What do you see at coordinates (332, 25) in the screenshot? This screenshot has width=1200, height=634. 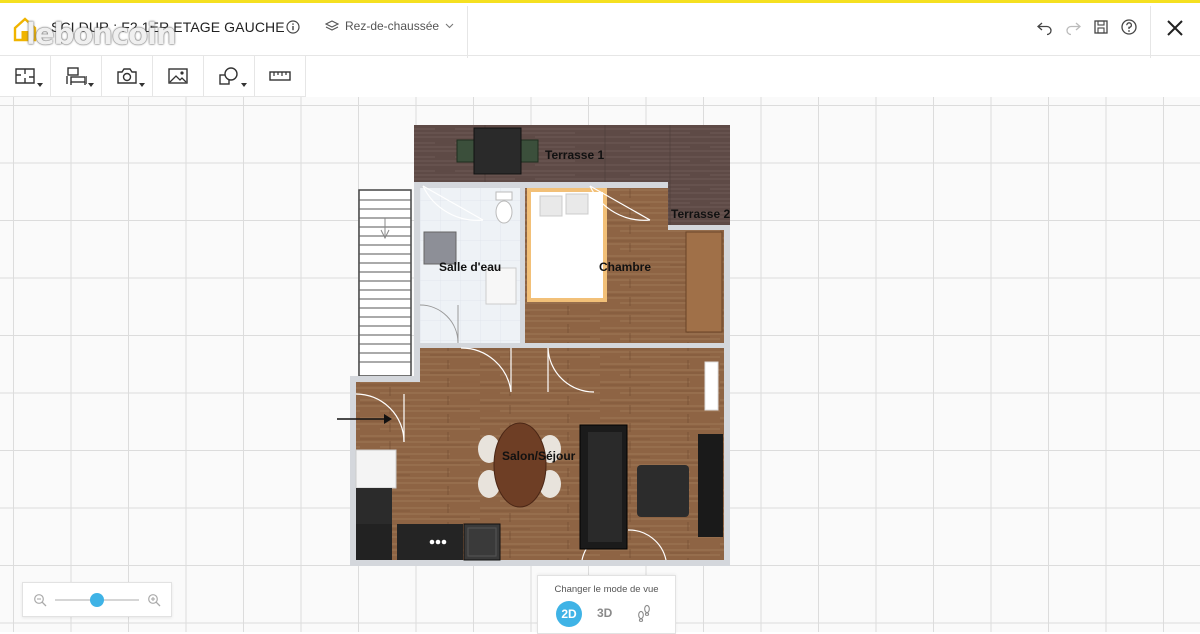 I see `layers-icon` at bounding box center [332, 25].